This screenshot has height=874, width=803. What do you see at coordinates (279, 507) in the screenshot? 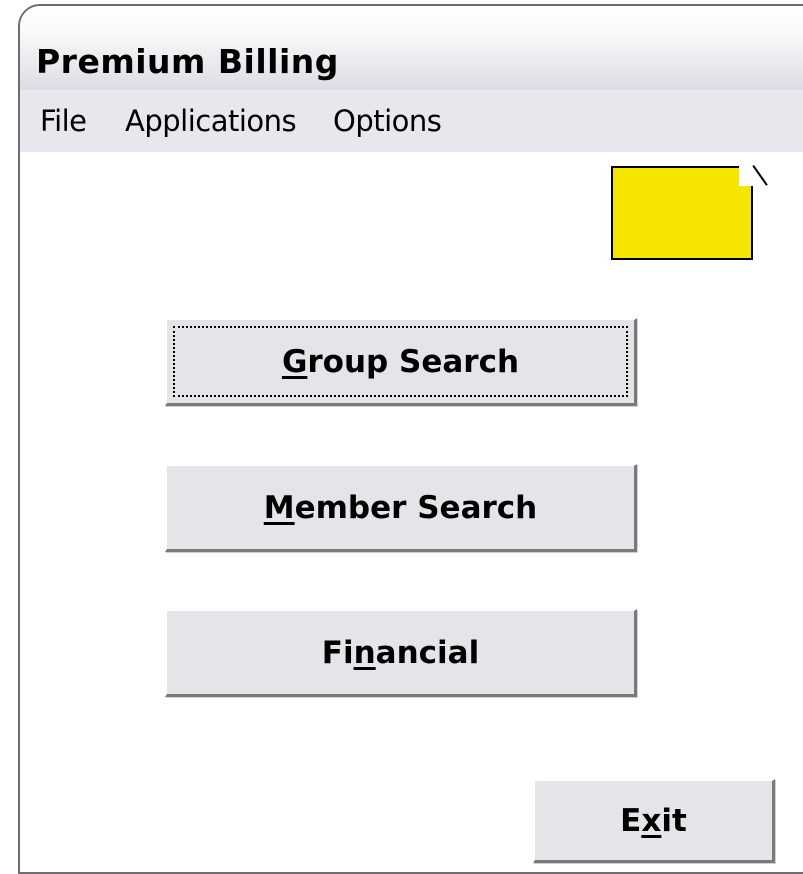
I see `member-search-mnemonic: M` at bounding box center [279, 507].